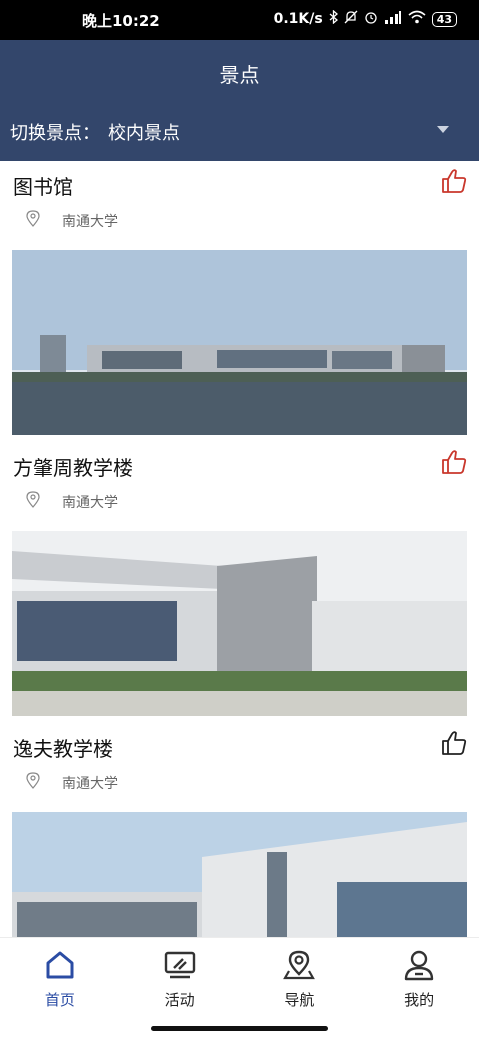  I want to click on user-icon, so click(419, 965).